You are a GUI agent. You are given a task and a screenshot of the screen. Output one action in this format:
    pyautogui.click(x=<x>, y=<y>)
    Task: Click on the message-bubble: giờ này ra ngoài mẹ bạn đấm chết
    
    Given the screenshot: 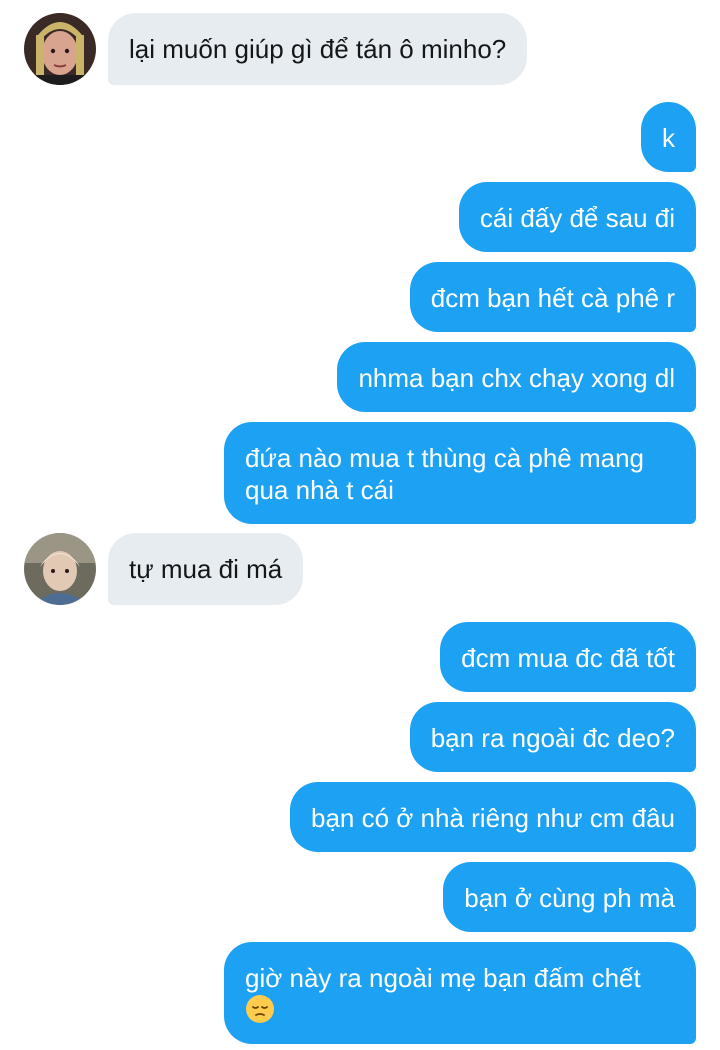 What is the action you would take?
    pyautogui.click(x=460, y=993)
    